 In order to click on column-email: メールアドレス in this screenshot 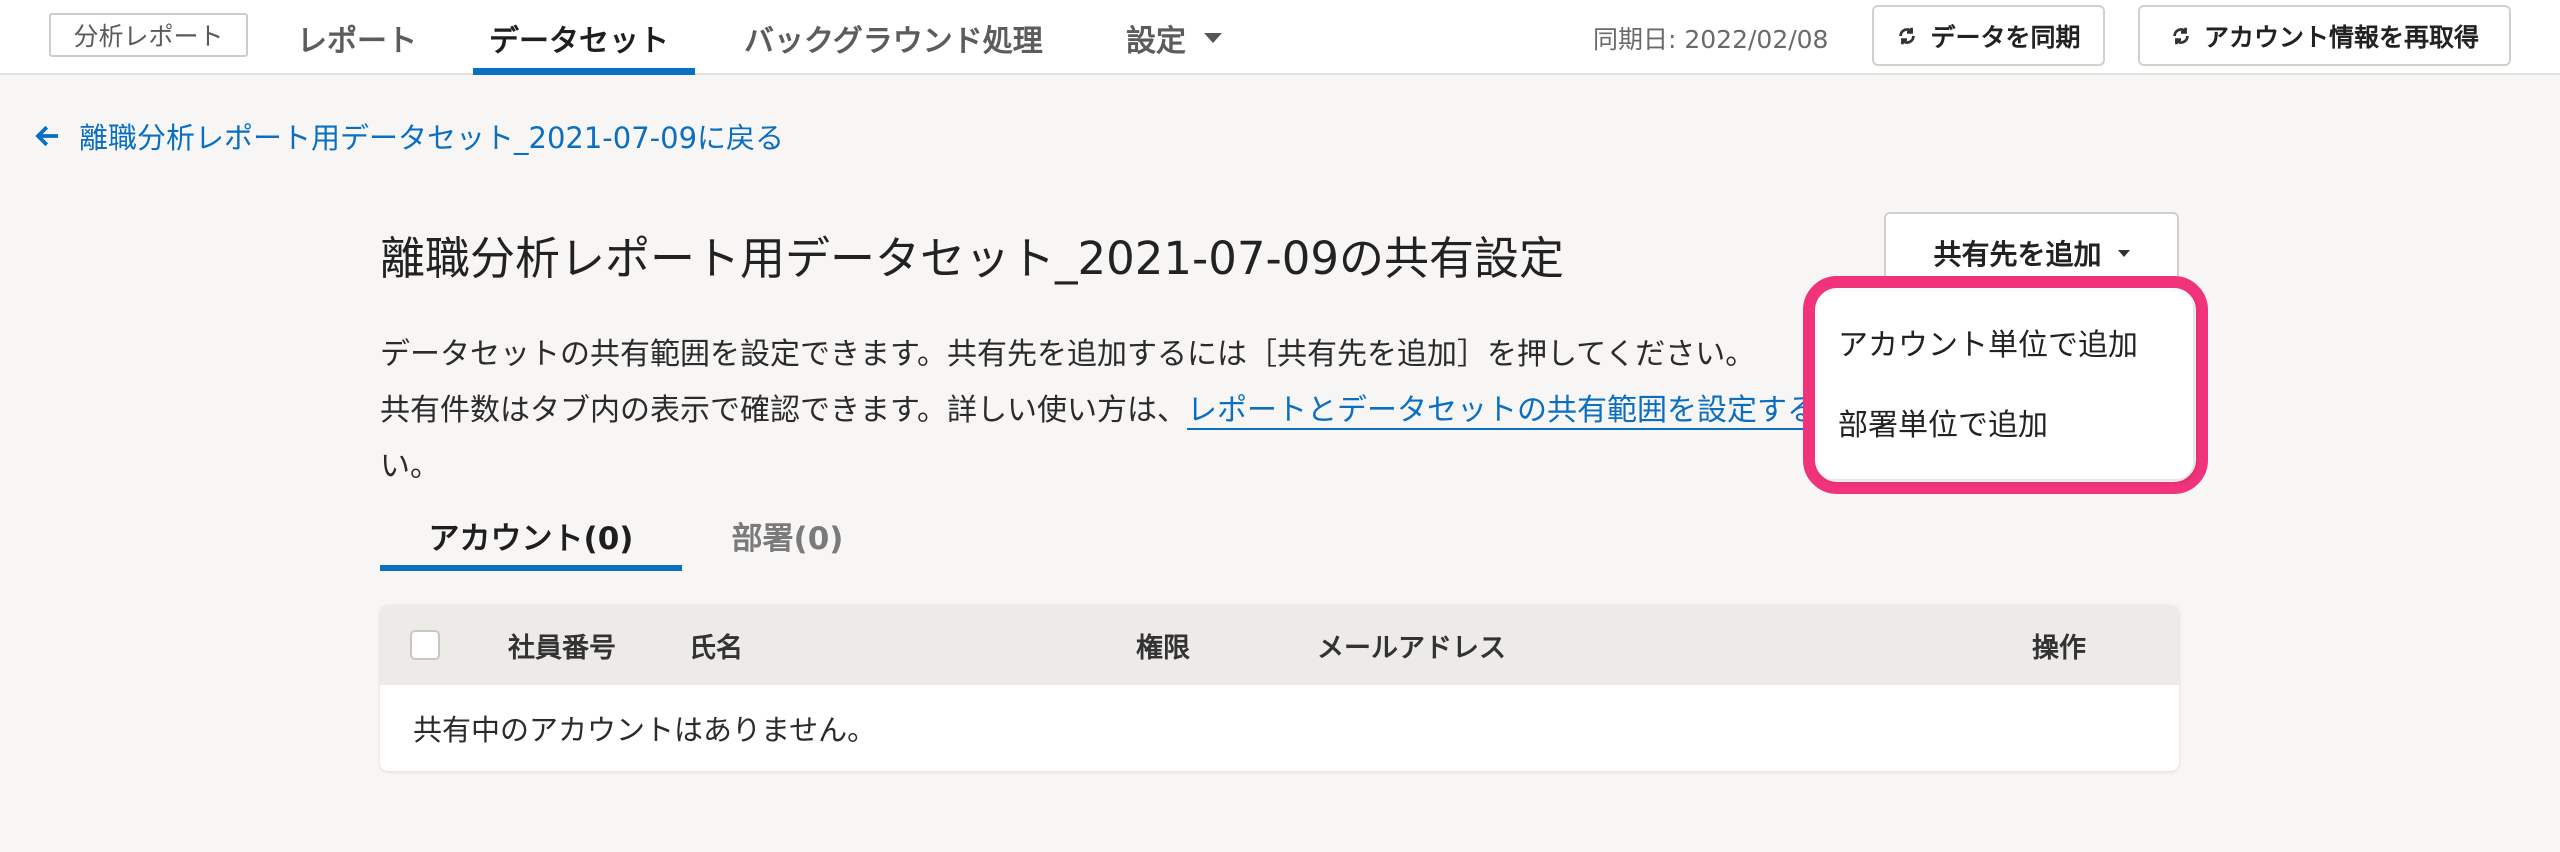, I will do `click(1411, 648)`.